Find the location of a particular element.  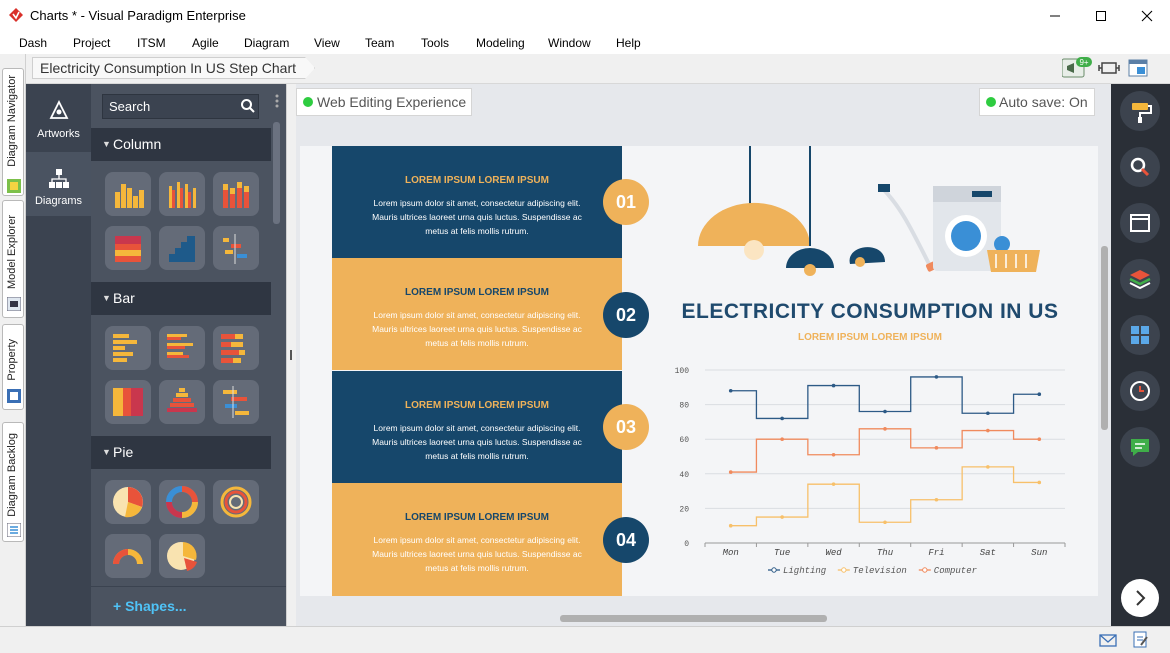

menu-dash: Dash is located at coordinates (33, 43).